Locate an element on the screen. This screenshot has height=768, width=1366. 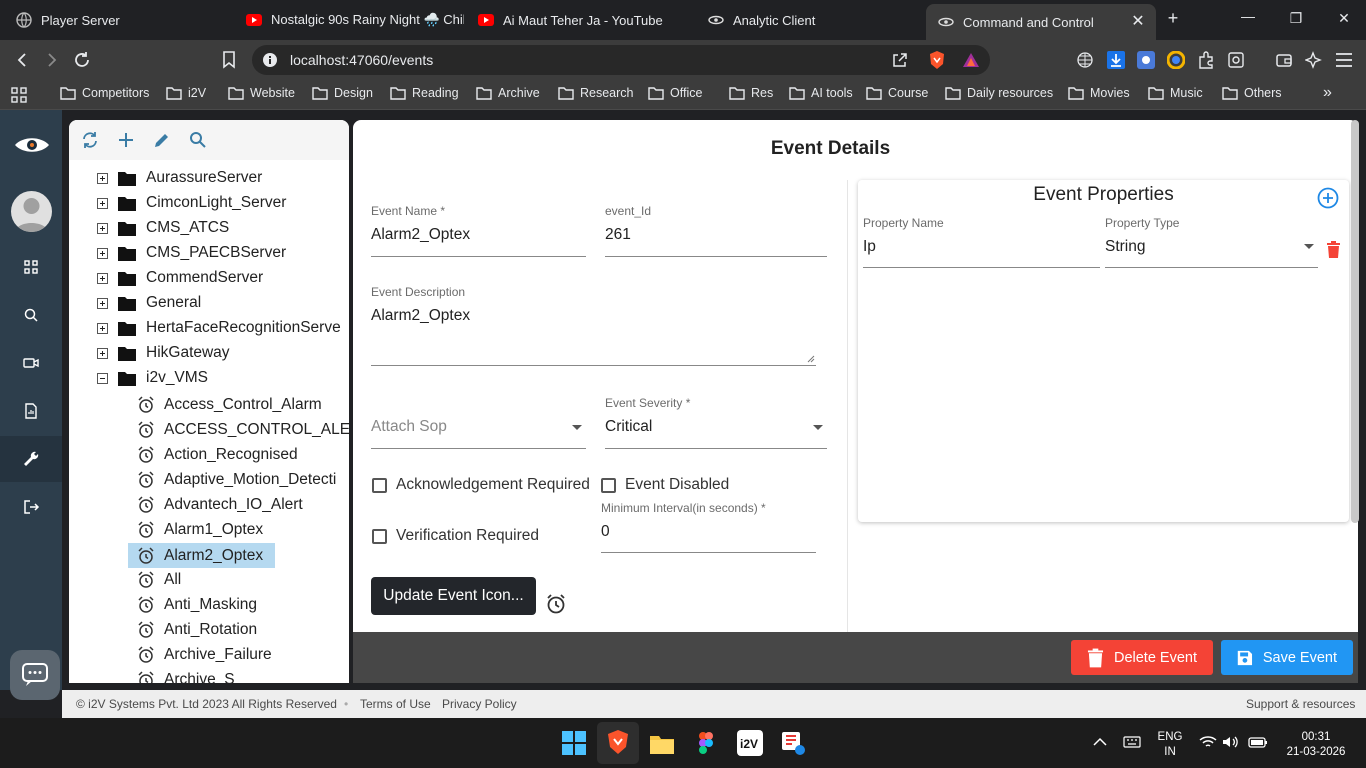
event-name-value: Alarm2_Optex is located at coordinates (478, 239).